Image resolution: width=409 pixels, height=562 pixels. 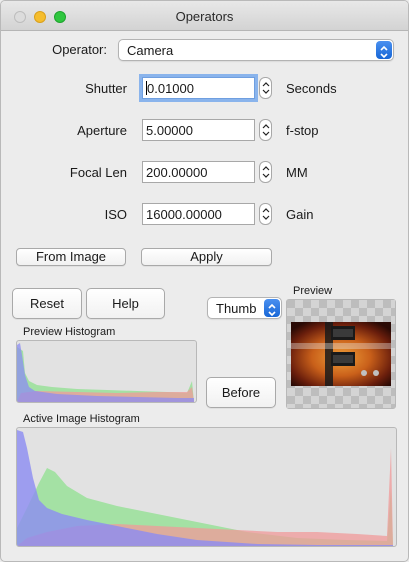 What do you see at coordinates (125, 303) in the screenshot?
I see `help-button: Help` at bounding box center [125, 303].